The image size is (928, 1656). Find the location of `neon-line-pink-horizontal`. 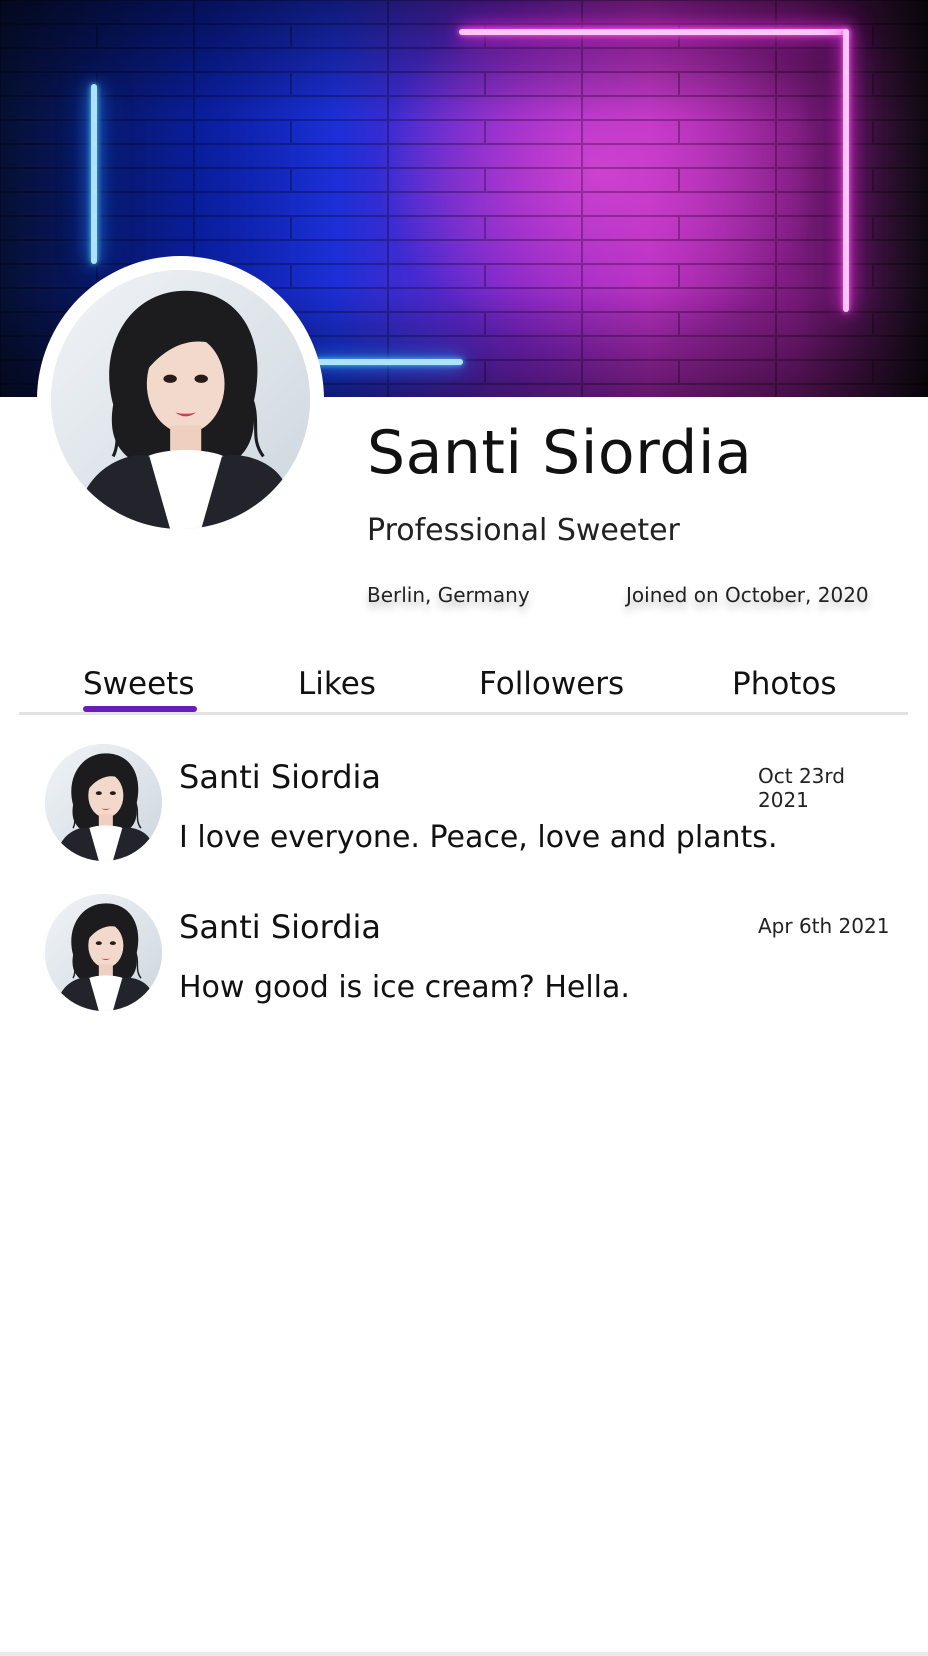

neon-line-pink-horizontal is located at coordinates (654, 32).